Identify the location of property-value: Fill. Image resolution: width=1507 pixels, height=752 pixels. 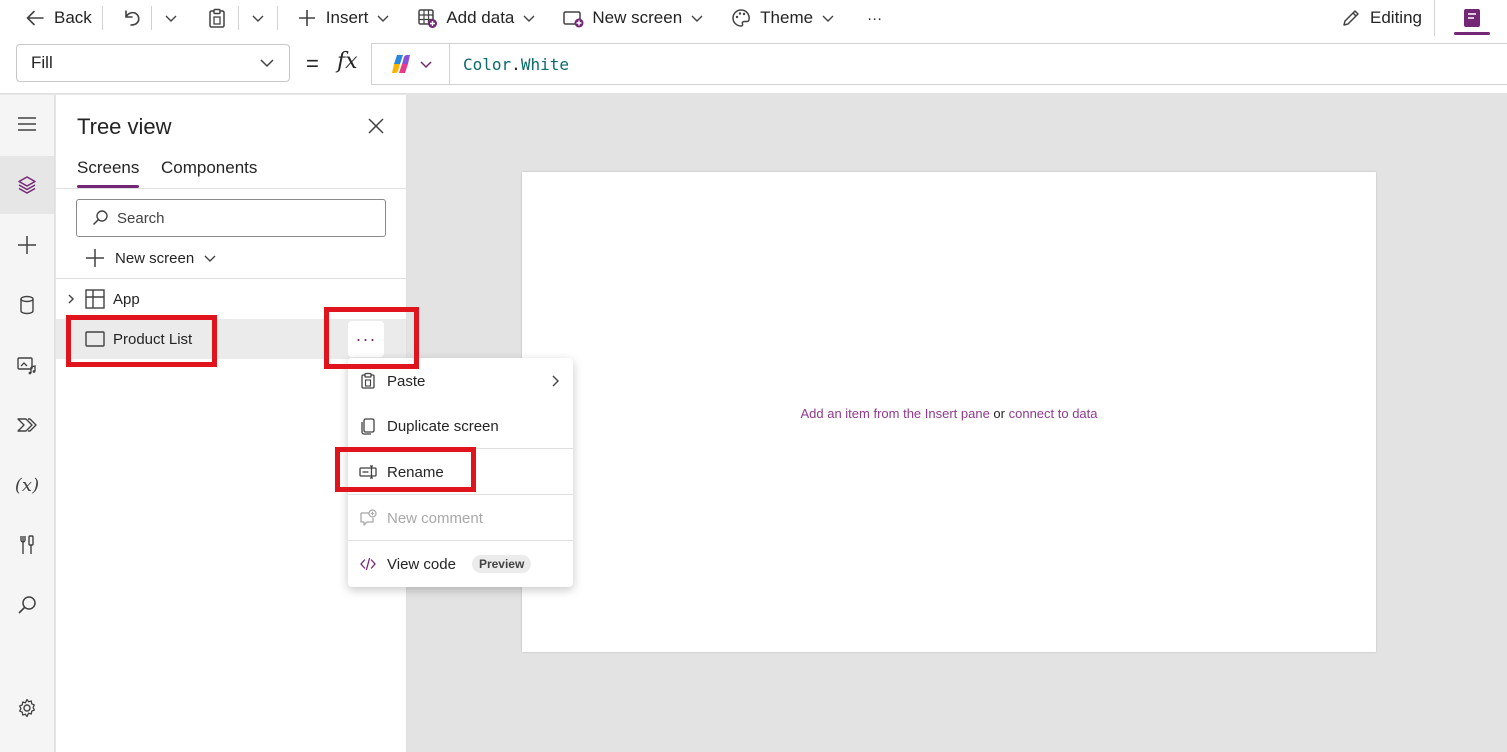
(42, 62).